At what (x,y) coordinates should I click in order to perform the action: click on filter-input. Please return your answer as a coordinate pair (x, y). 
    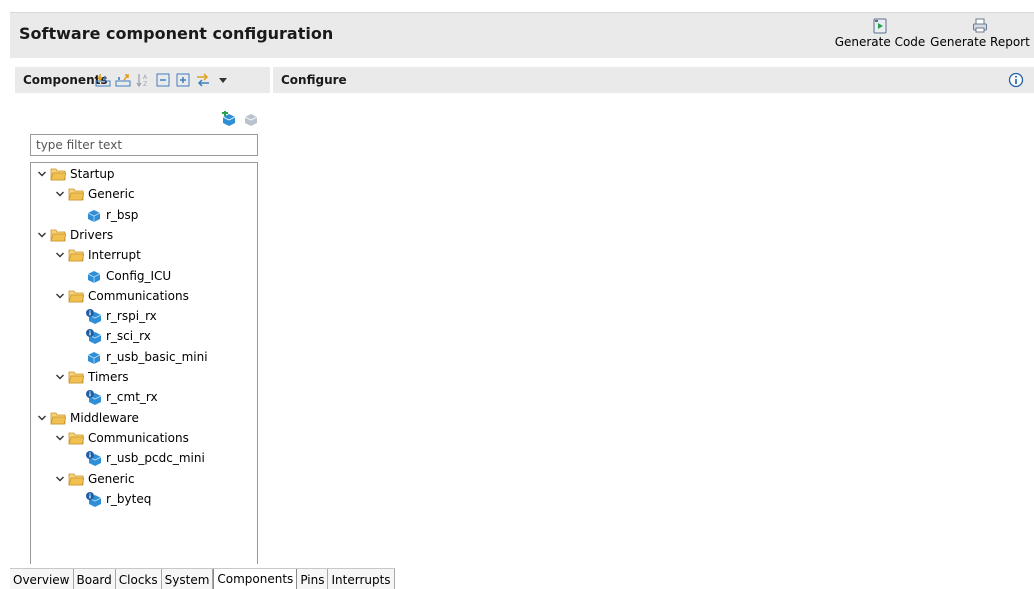
    Looking at the image, I should click on (144, 145).